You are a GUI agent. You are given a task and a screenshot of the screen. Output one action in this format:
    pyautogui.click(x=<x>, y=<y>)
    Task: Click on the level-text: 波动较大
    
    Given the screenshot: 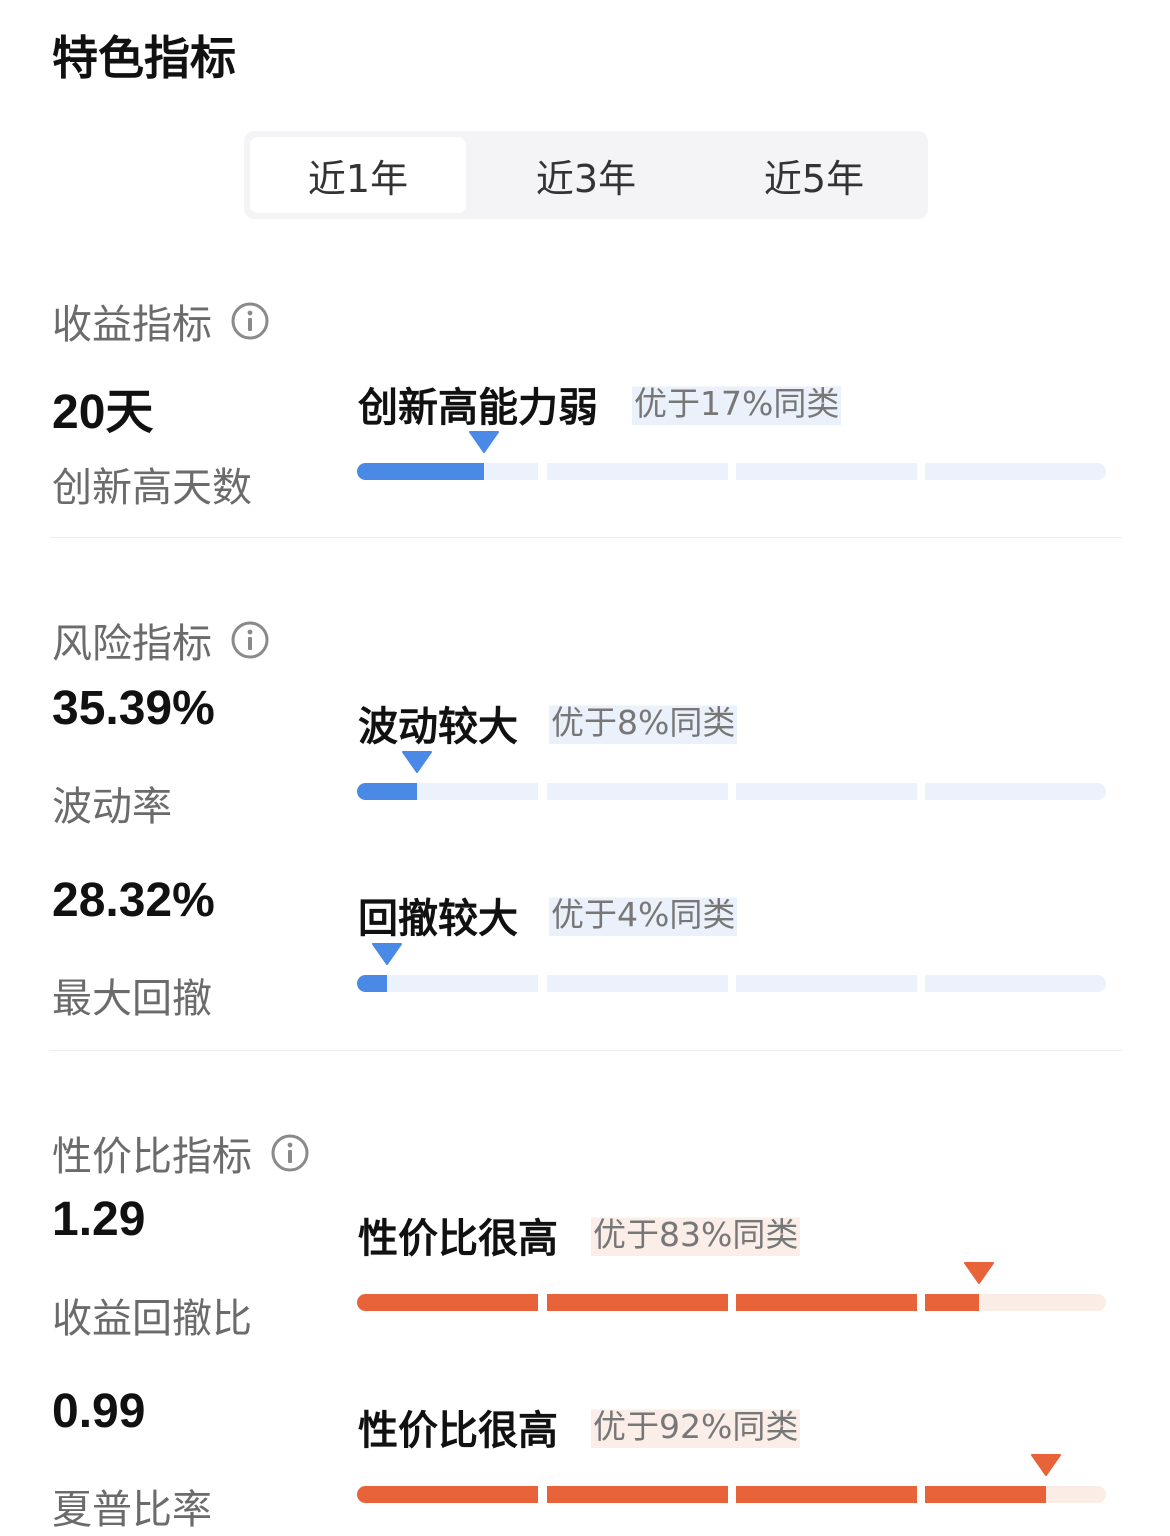 What is the action you would take?
    pyautogui.click(x=438, y=727)
    